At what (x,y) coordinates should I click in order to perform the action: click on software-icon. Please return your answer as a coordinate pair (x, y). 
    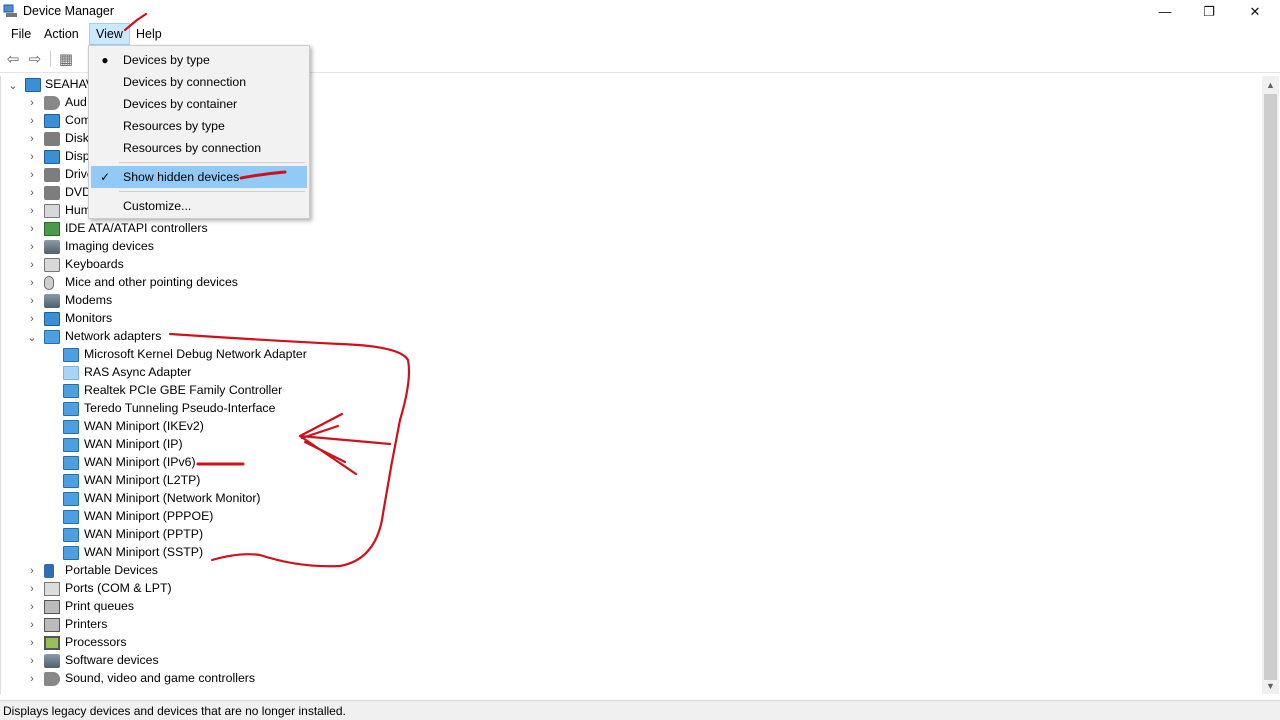
    Looking at the image, I should click on (52, 661).